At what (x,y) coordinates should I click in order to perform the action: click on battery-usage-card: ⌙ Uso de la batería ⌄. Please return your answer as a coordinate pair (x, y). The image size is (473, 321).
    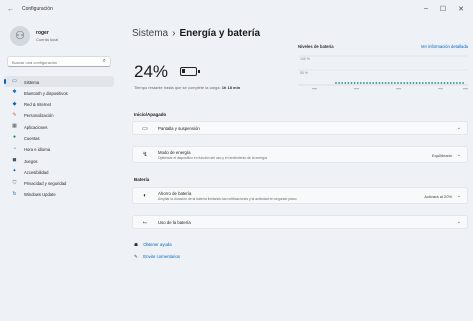
    Looking at the image, I should click on (300, 222).